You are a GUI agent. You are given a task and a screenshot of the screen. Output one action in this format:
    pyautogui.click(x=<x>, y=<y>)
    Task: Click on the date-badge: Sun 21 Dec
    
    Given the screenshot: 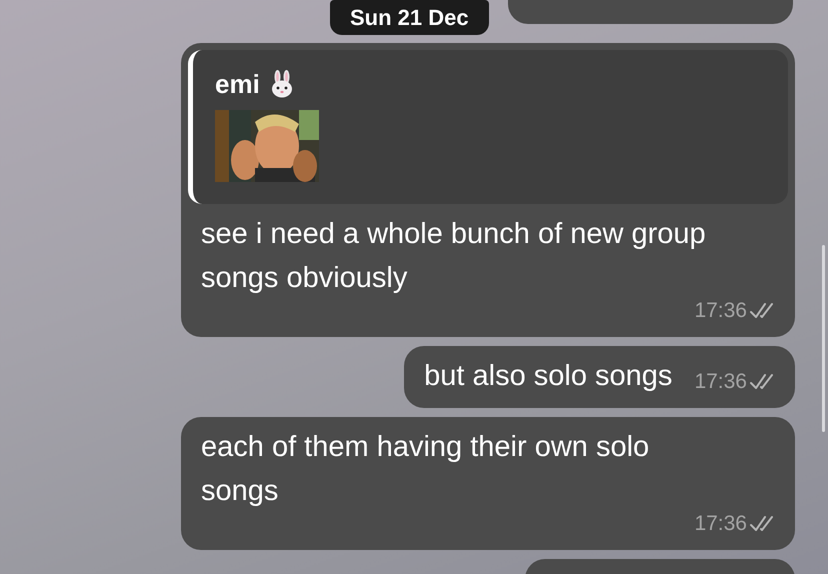 What is the action you would take?
    pyautogui.click(x=409, y=17)
    